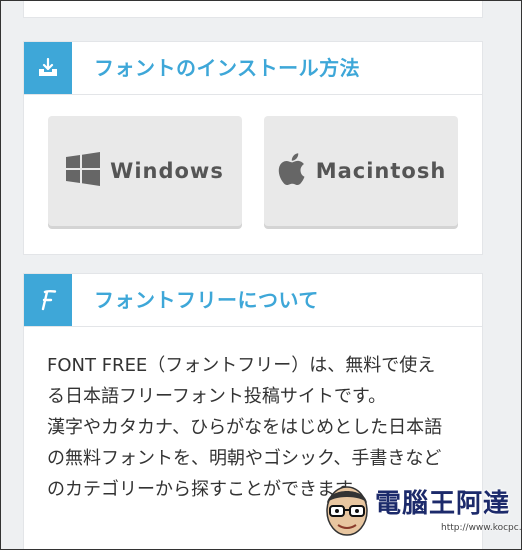 This screenshot has height=550, width=522. I want to click on macintosh-button-label: Macintosh, so click(381, 171).